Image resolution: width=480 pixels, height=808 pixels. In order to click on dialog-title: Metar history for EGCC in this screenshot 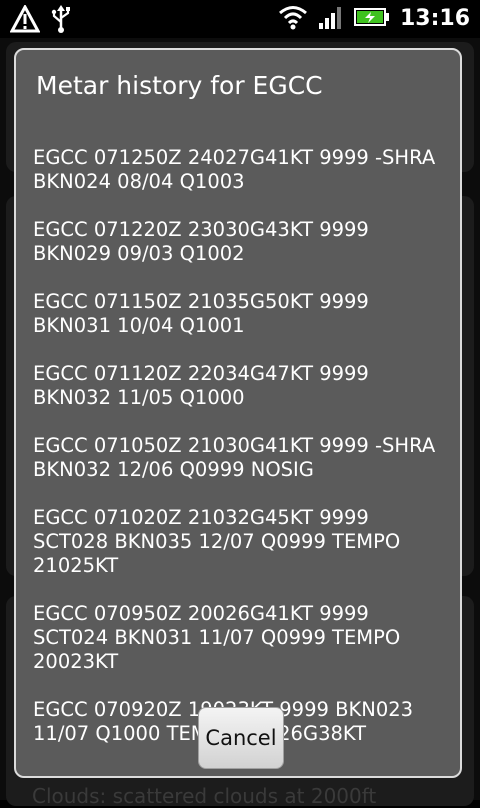, I will do `click(179, 85)`.